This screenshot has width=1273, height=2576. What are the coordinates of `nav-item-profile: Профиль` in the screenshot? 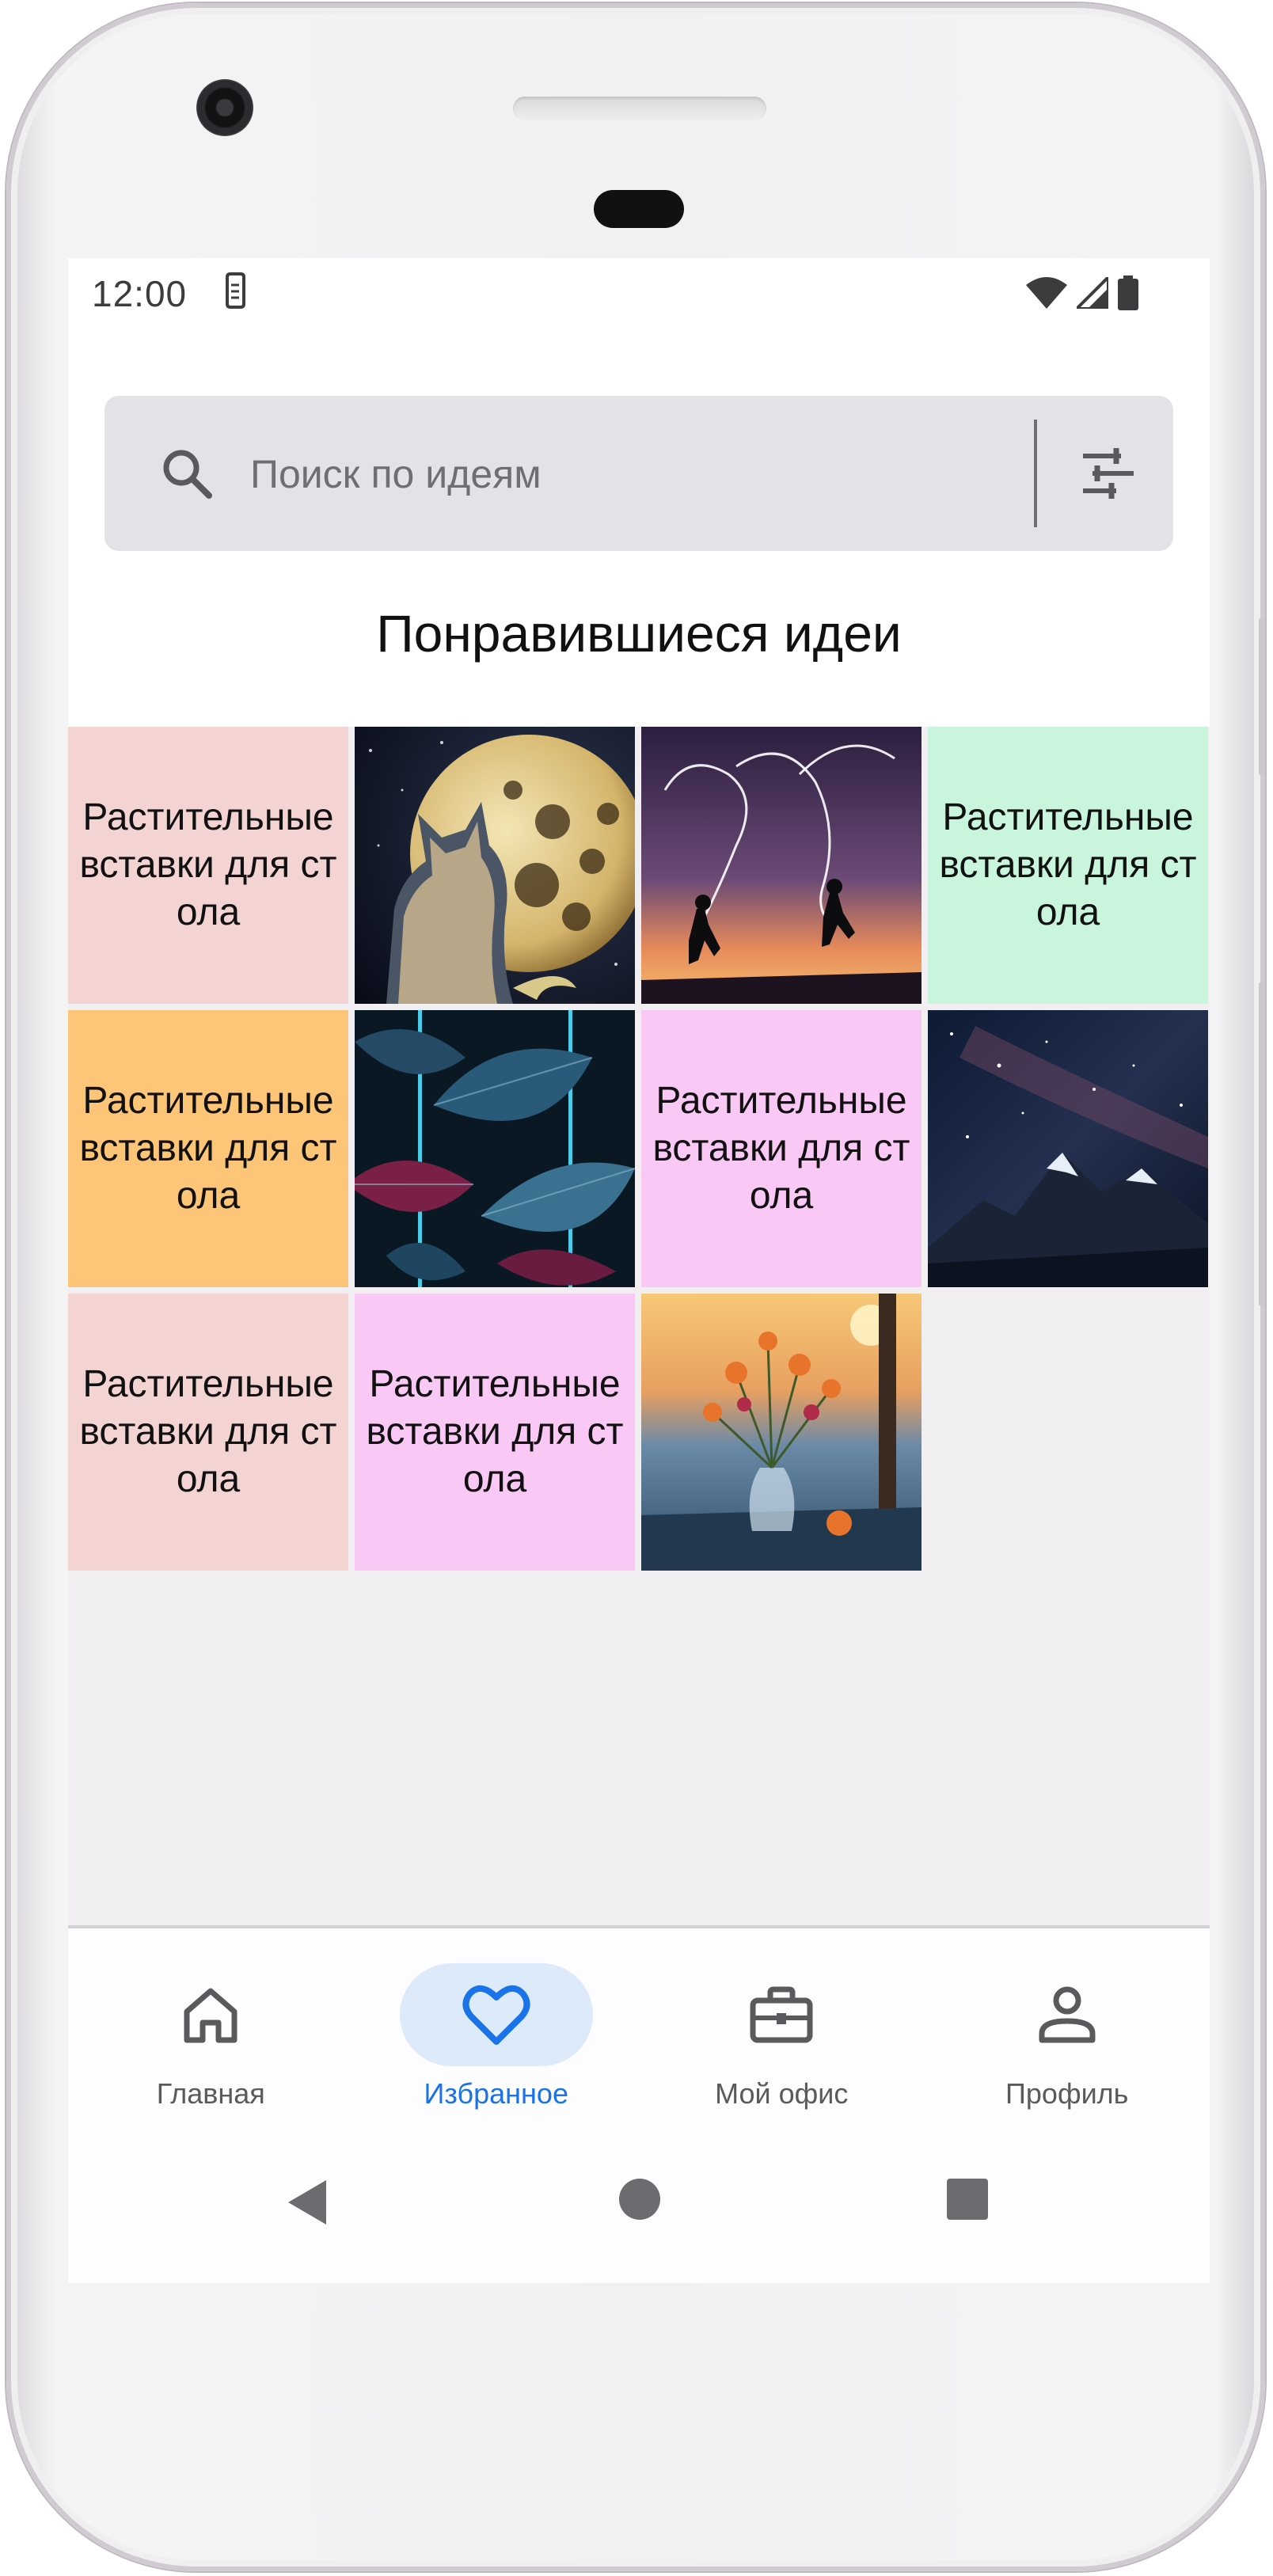 It's located at (1067, 2031).